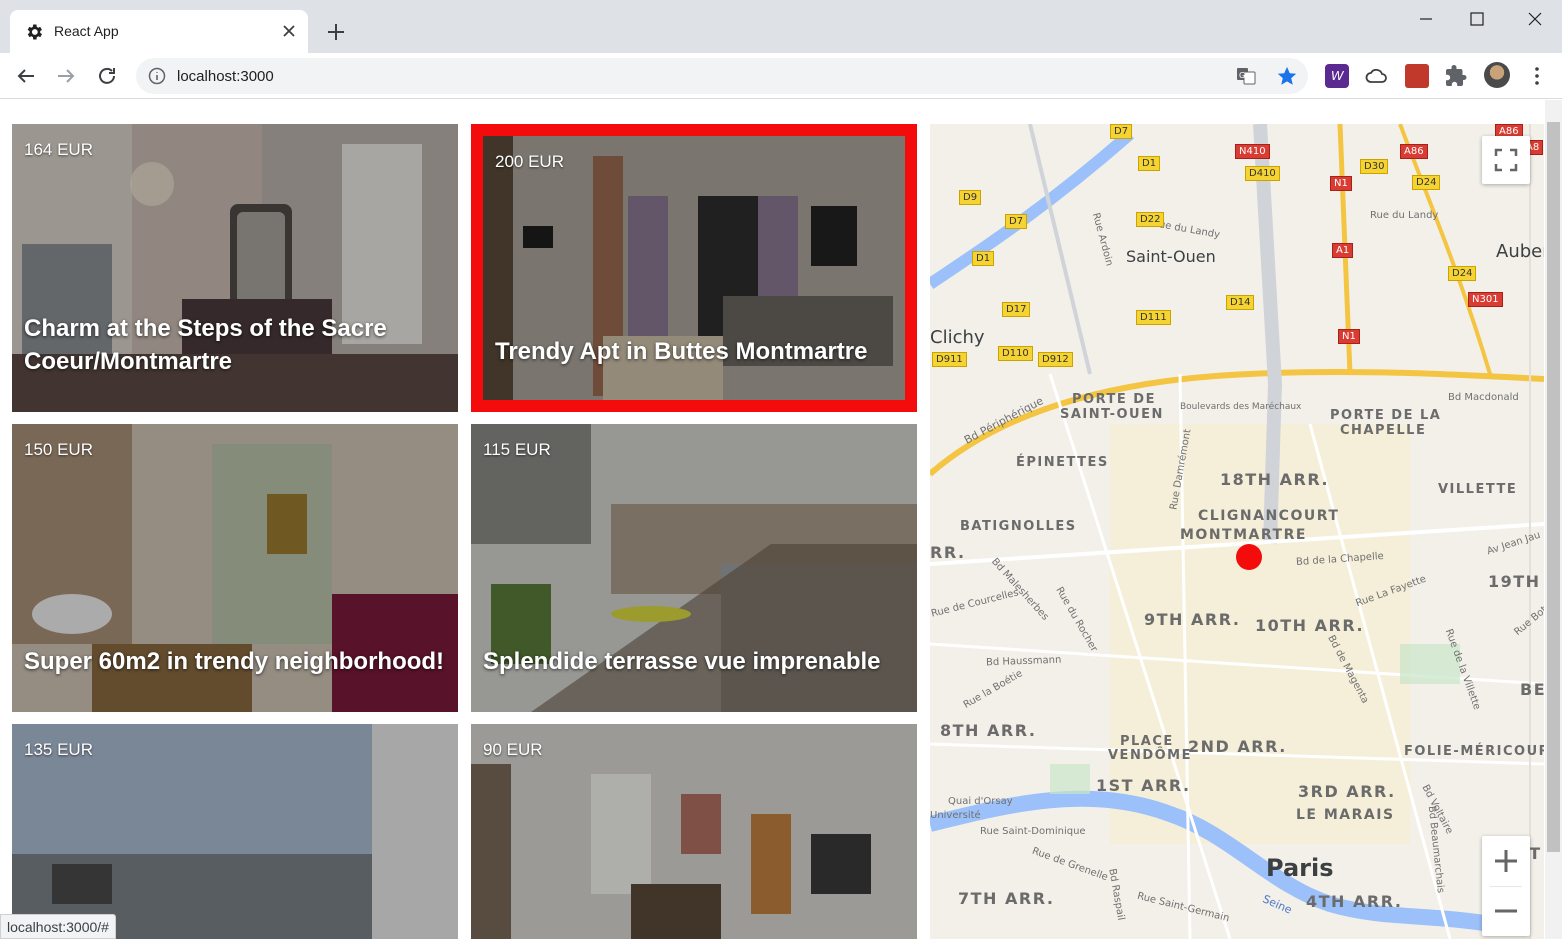 The height and width of the screenshot is (939, 1562). I want to click on map-district-label: 10TH ARR., so click(1310, 625).